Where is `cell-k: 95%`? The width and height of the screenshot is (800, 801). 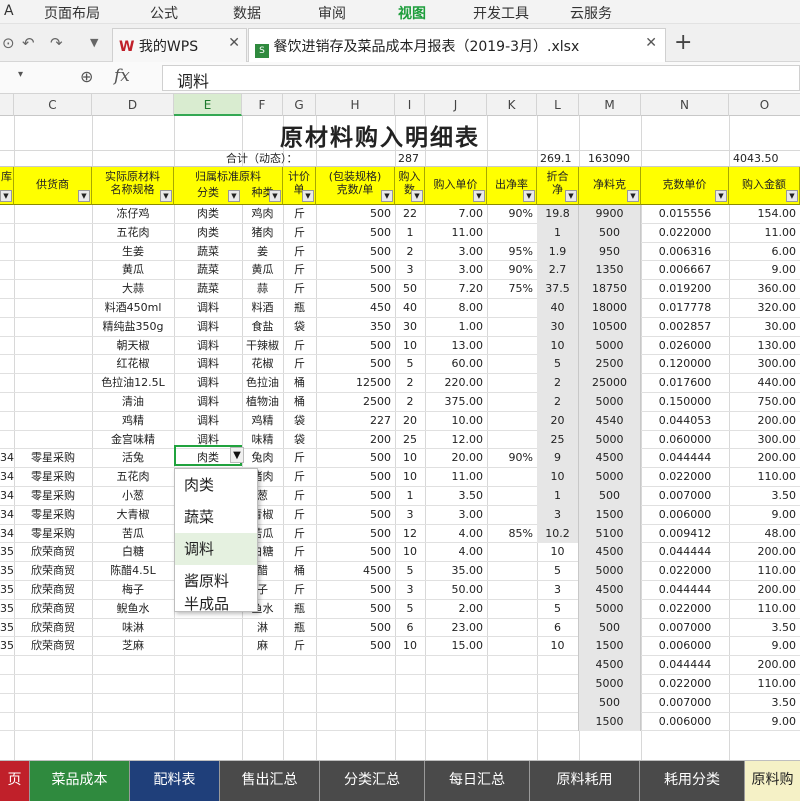
cell-k: 95% is located at coordinates (512, 252).